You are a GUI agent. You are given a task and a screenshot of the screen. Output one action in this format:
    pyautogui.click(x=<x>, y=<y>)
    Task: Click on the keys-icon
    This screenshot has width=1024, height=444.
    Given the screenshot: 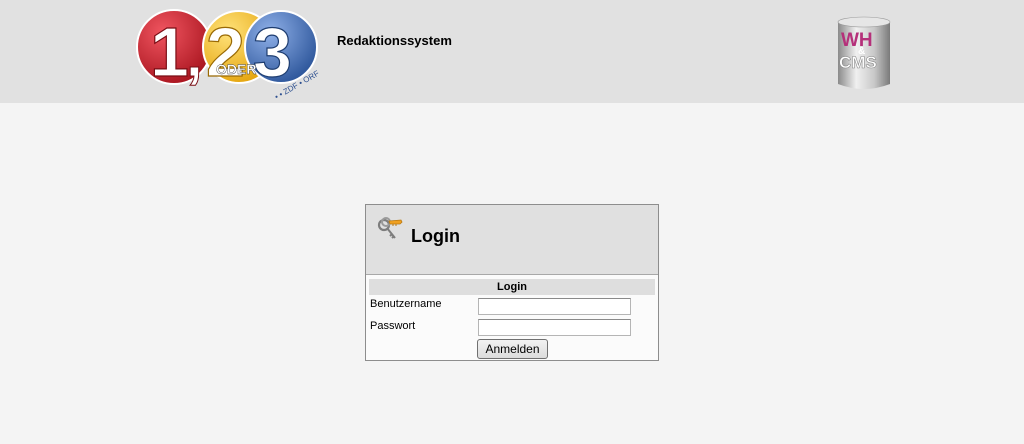 What is the action you would take?
    pyautogui.click(x=390, y=228)
    